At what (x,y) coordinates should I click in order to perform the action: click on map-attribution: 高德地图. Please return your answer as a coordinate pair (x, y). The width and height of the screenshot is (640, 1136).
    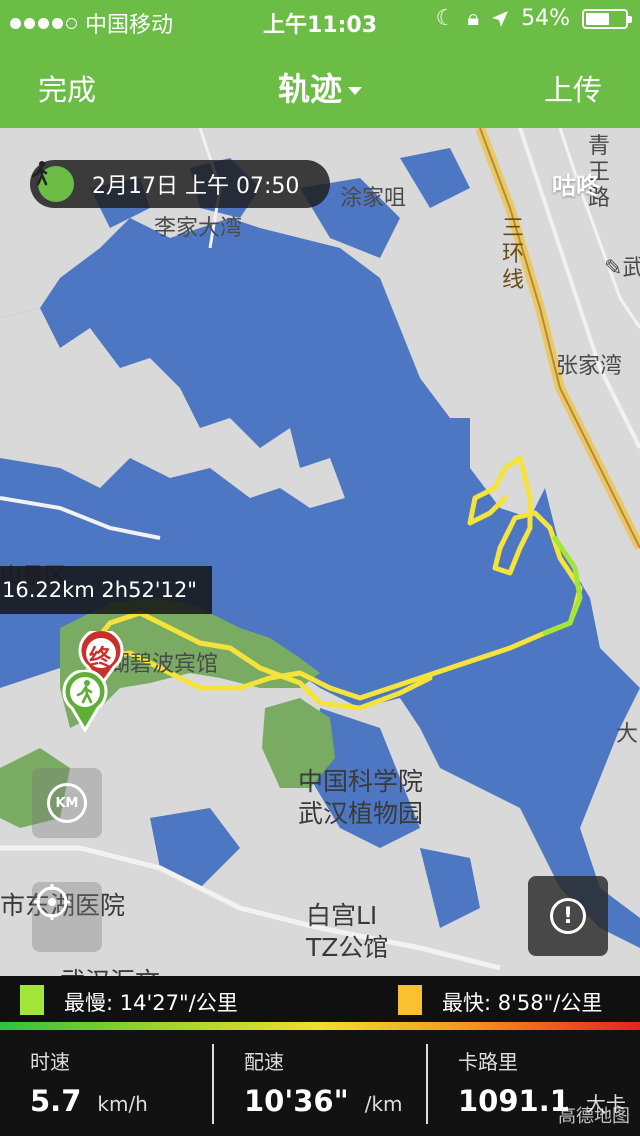
    Looking at the image, I should click on (594, 1116).